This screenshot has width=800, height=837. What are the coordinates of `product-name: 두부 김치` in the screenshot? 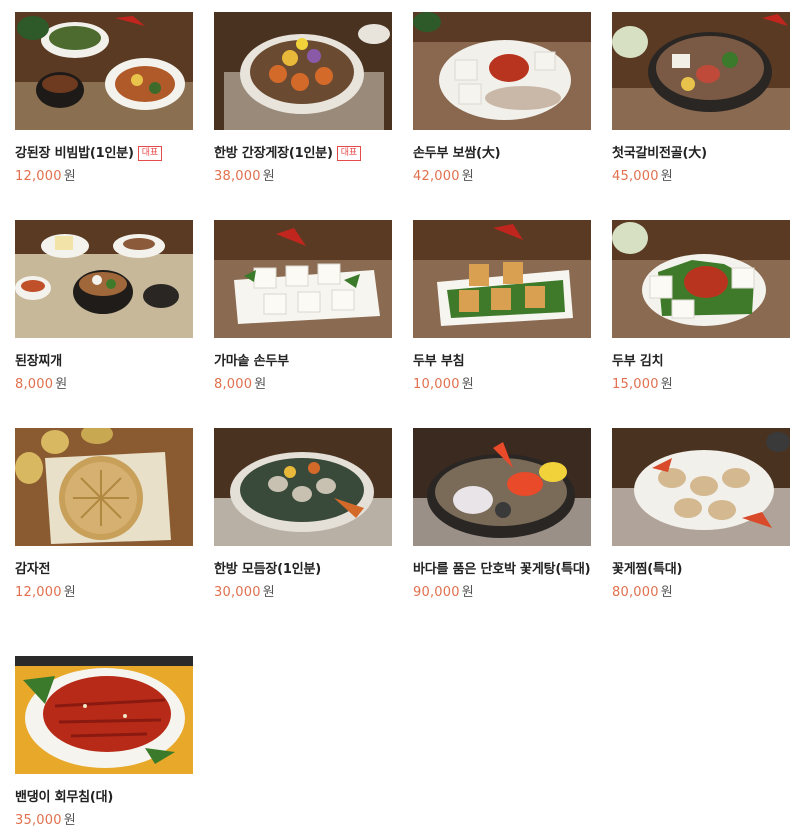 It's located at (638, 361).